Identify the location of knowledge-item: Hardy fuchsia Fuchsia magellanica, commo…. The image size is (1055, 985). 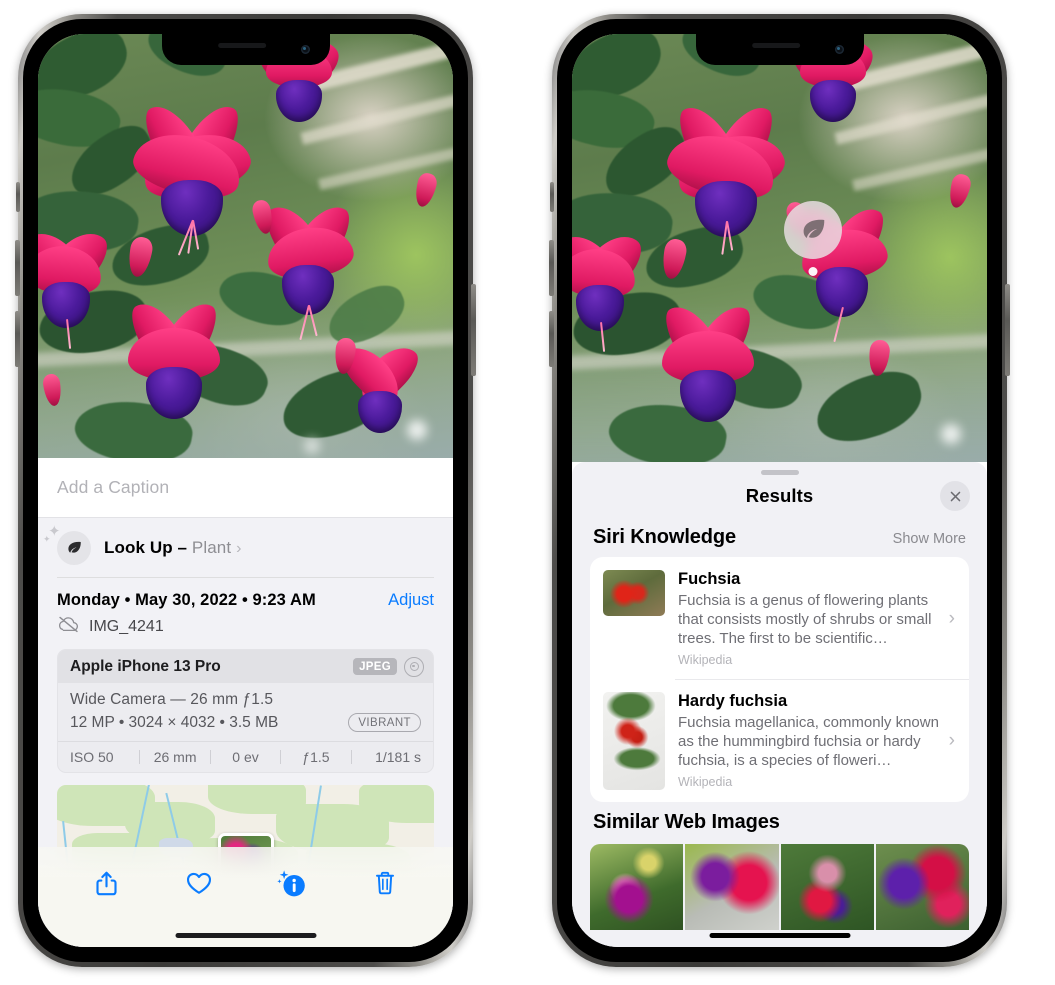
(779, 740).